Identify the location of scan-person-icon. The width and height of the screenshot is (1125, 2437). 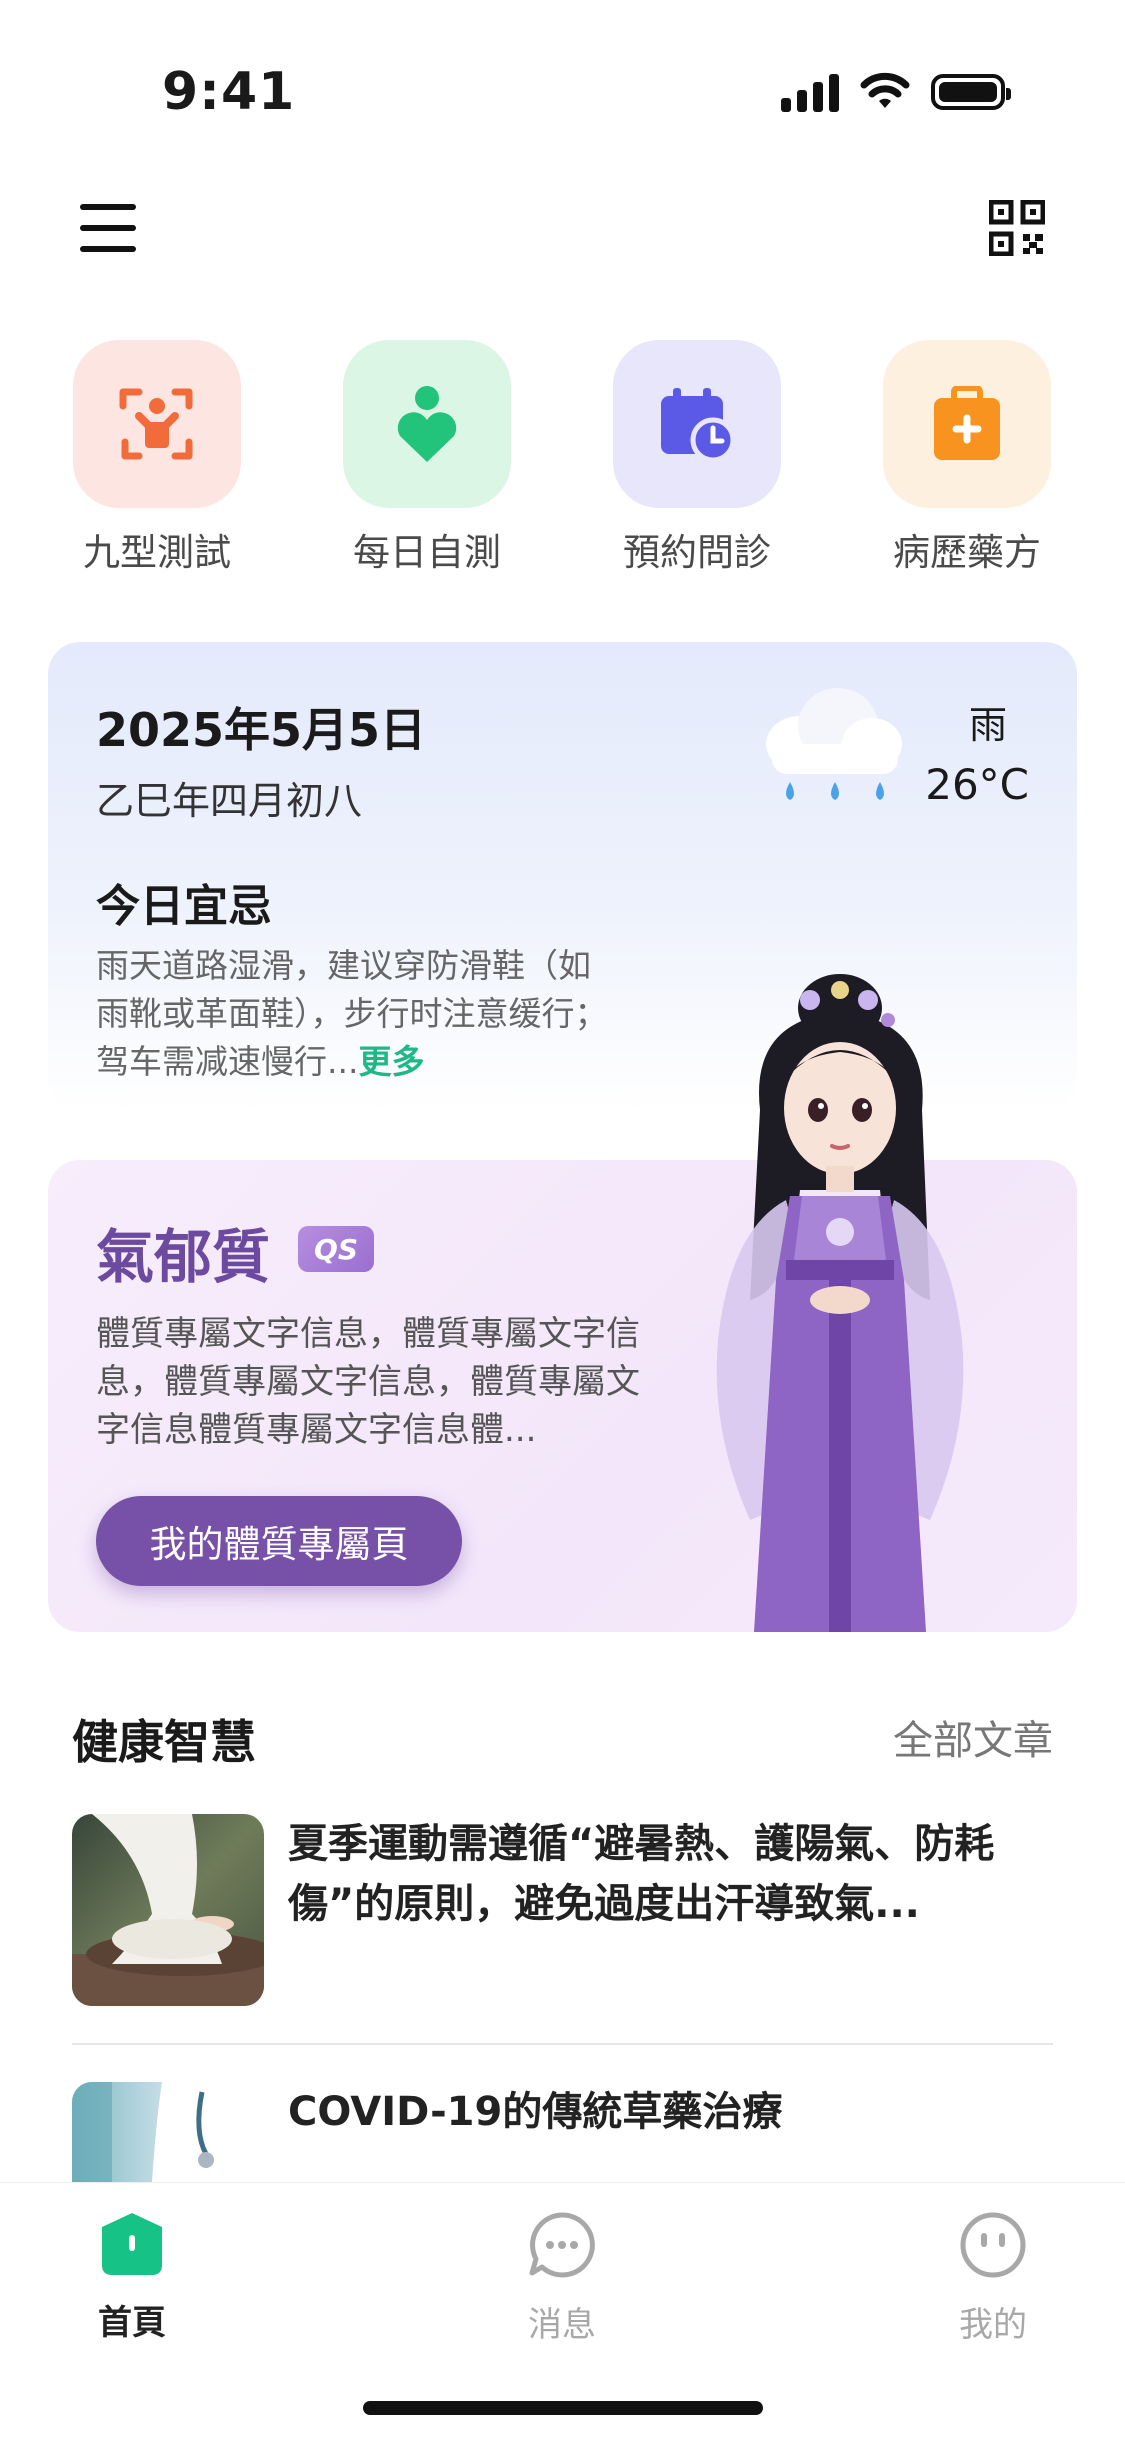
(156, 424).